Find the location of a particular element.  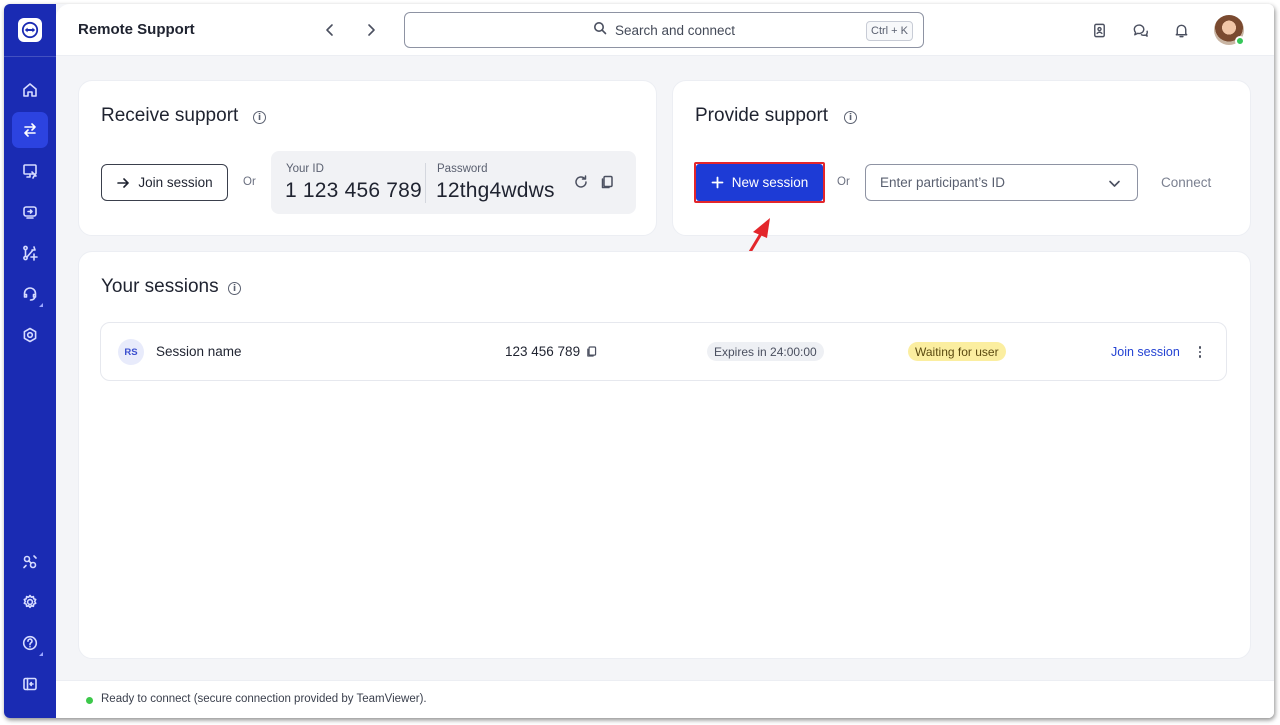

your-id-value: 1 123 456 789 is located at coordinates (353, 190).